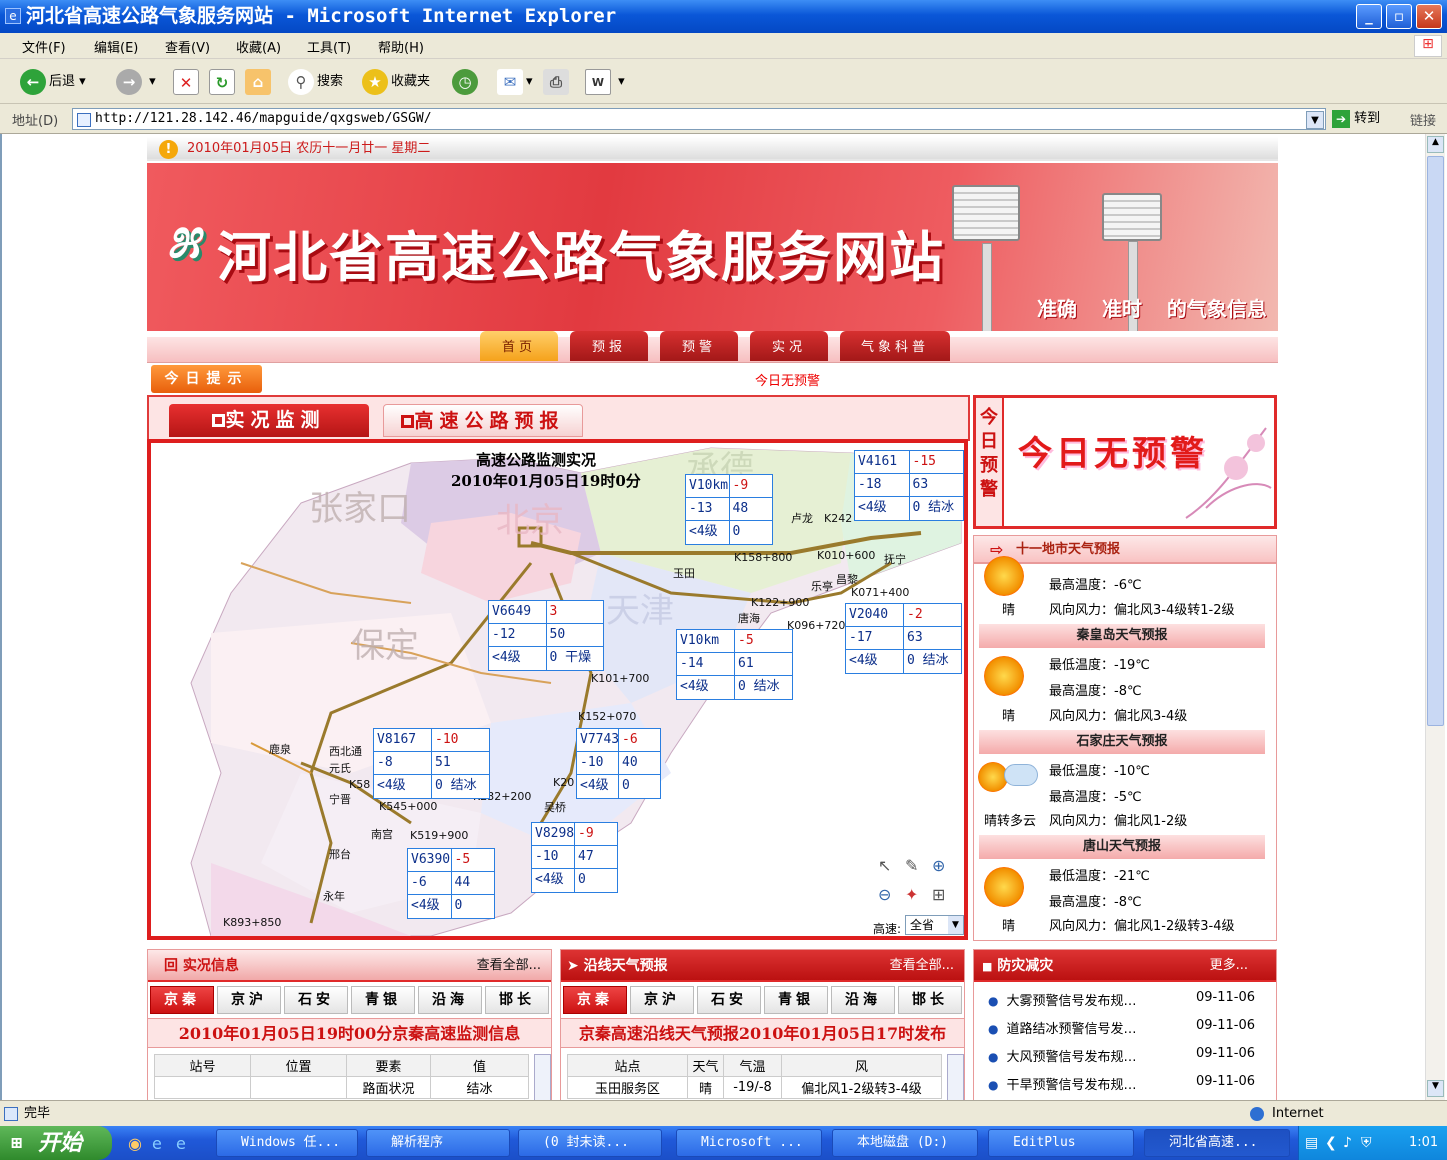  What do you see at coordinates (466, 82) in the screenshot?
I see `history-button: ◷` at bounding box center [466, 82].